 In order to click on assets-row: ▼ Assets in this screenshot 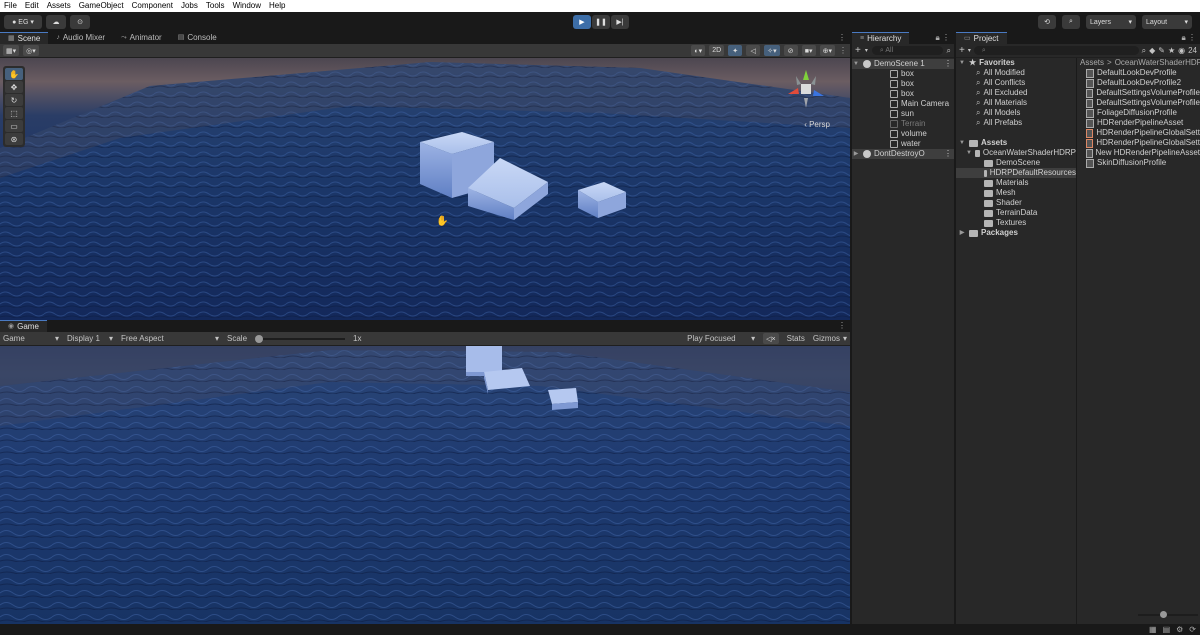, I will do `click(1016, 143)`.